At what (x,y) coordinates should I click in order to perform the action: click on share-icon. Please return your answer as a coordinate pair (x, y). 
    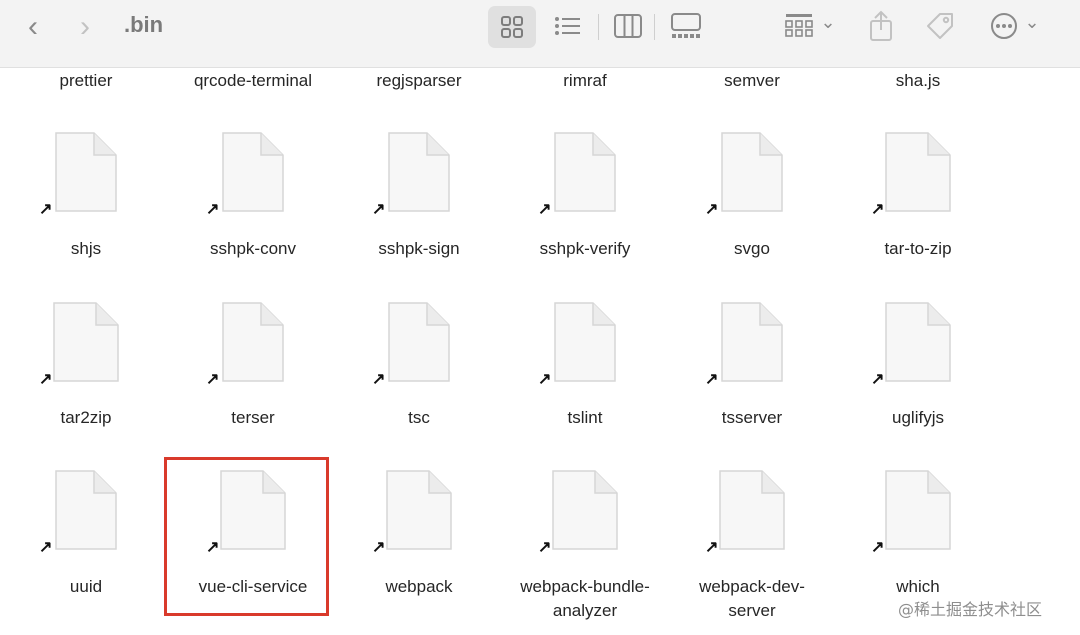
    Looking at the image, I should click on (881, 25).